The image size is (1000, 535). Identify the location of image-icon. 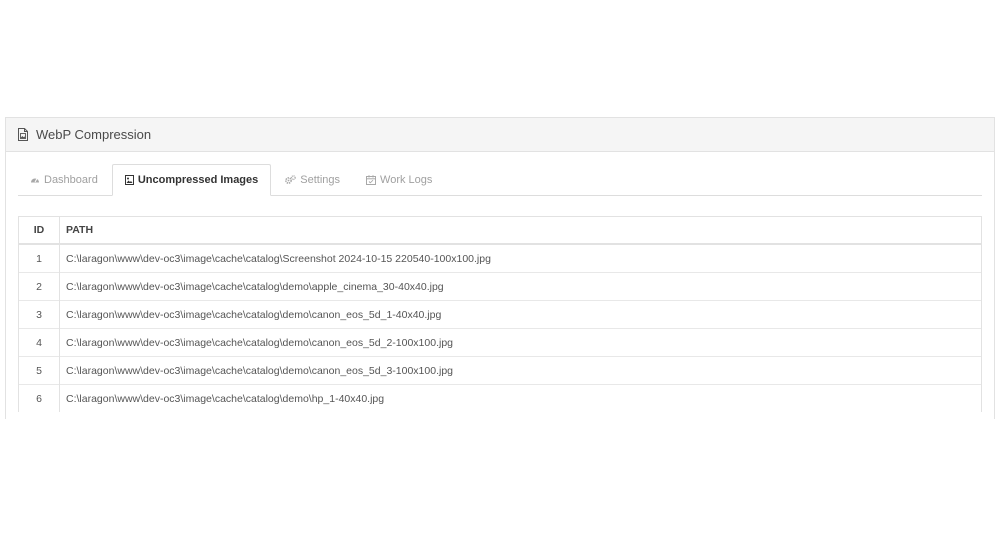
(129, 180).